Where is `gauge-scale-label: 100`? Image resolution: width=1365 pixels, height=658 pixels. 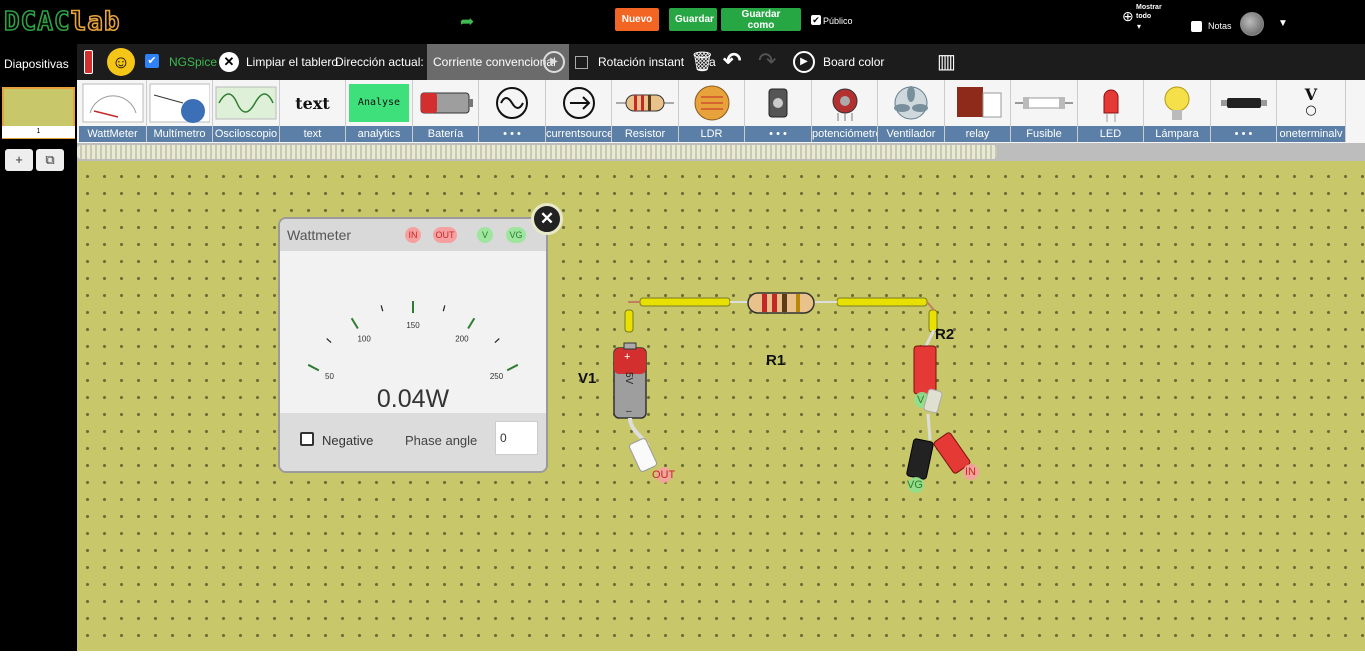 gauge-scale-label: 100 is located at coordinates (364, 339).